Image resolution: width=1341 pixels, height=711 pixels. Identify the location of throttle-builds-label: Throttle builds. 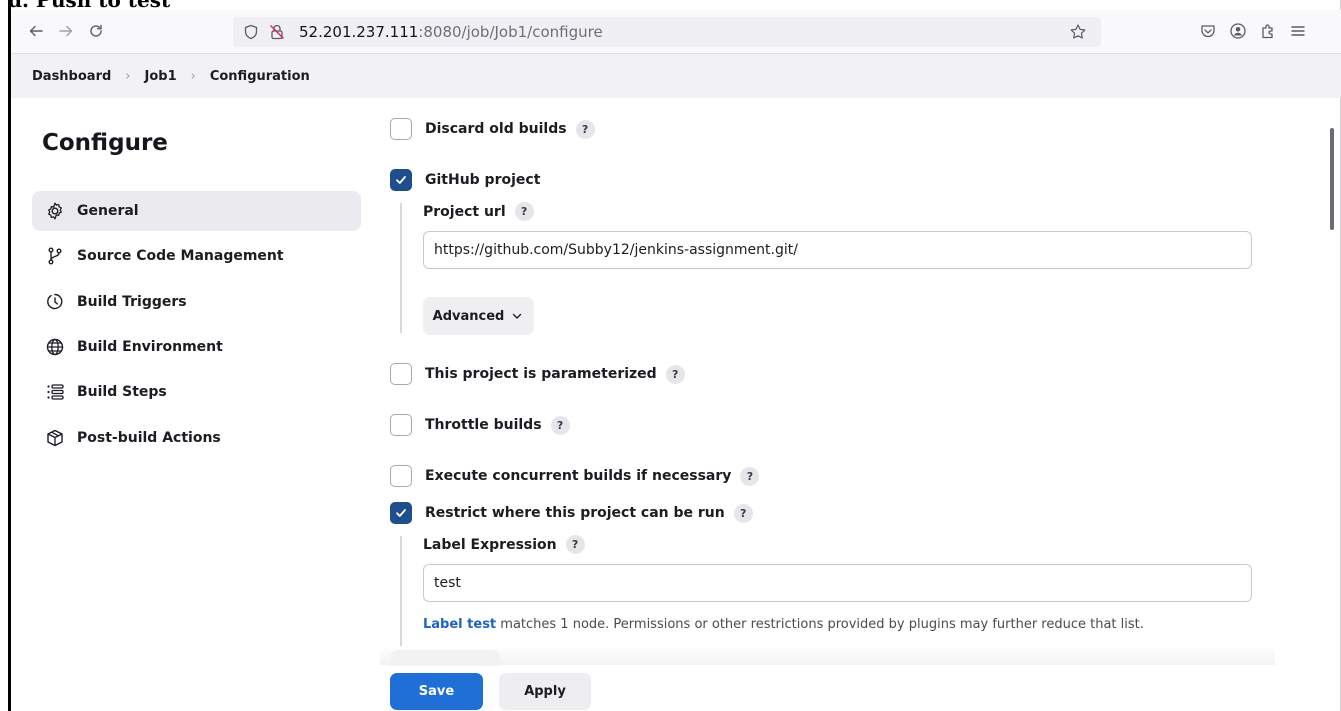
(483, 425).